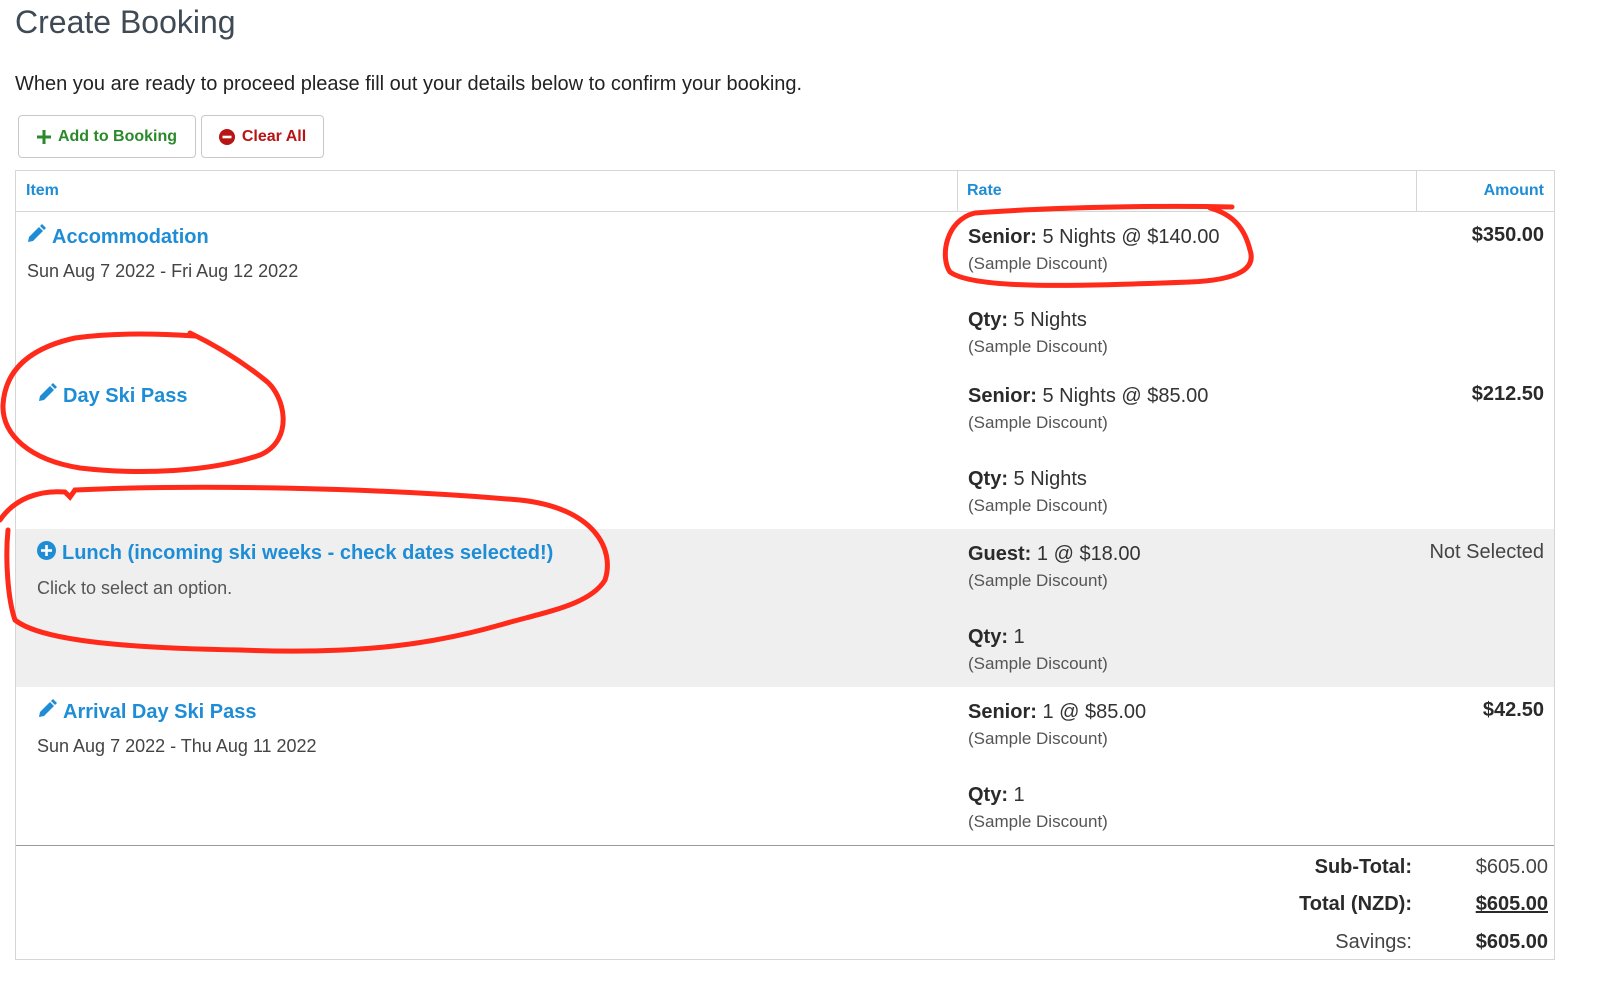 The height and width of the screenshot is (991, 1600). I want to click on item-title: Day Ski Pass, so click(125, 395).